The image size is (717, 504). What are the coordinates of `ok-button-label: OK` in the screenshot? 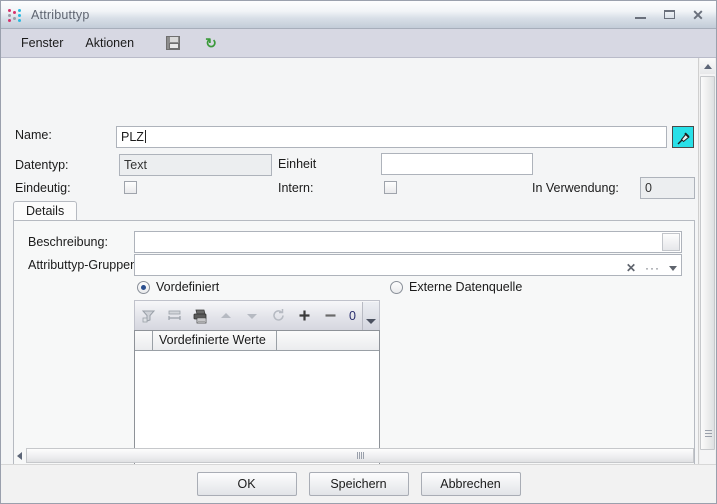 It's located at (246, 484).